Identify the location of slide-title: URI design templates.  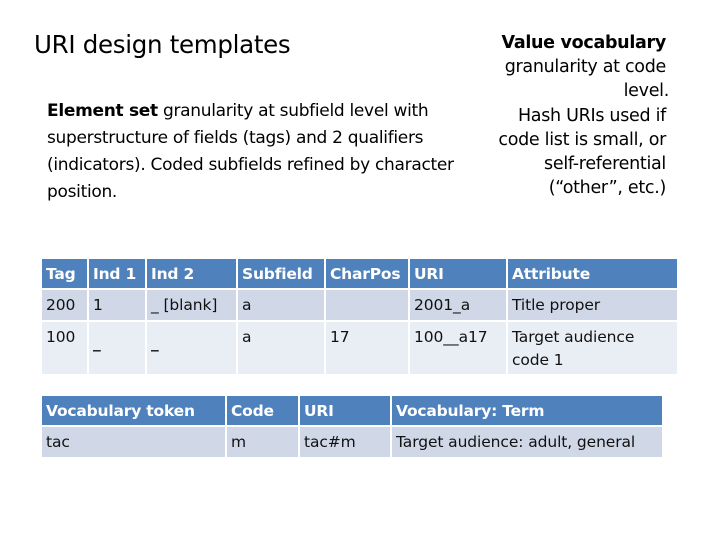
(162, 44).